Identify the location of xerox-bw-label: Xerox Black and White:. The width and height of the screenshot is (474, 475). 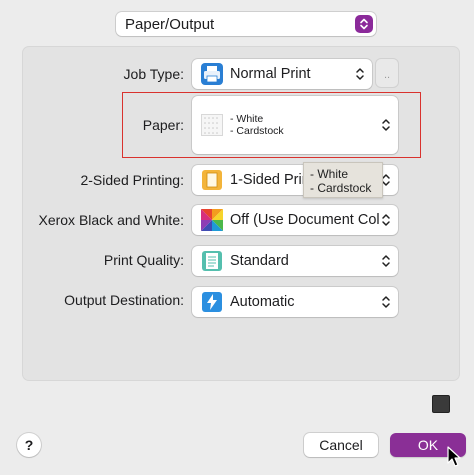
(111, 220).